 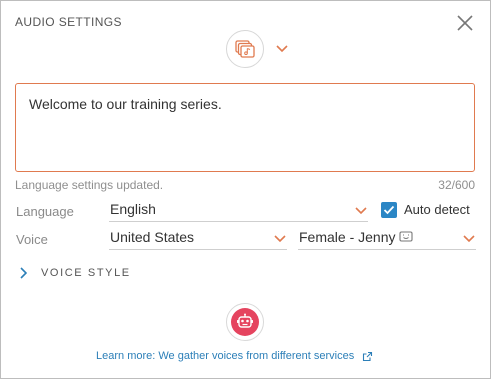 I want to click on chevron-right-icon, so click(x=23, y=273).